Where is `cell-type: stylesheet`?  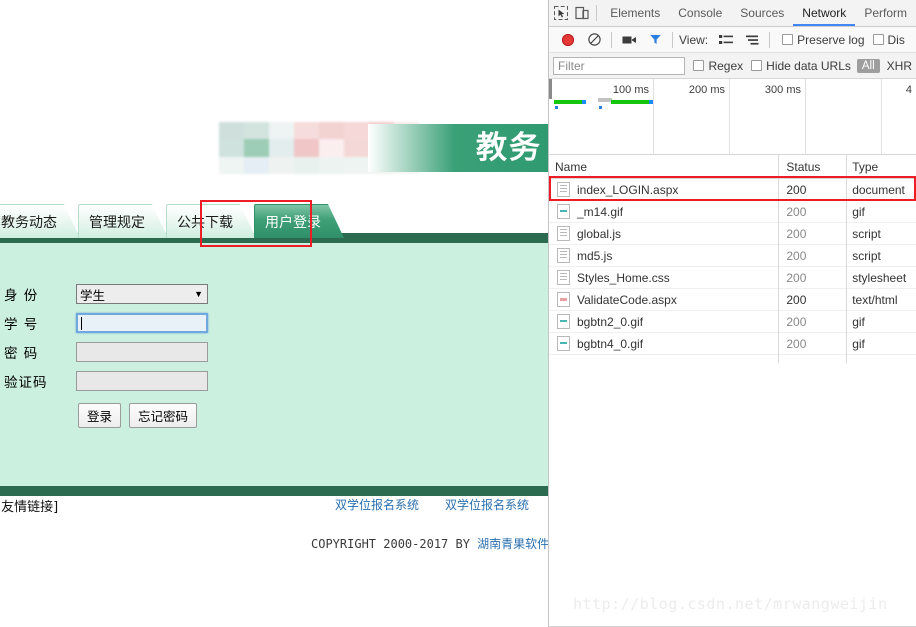
cell-type: stylesheet is located at coordinates (879, 277).